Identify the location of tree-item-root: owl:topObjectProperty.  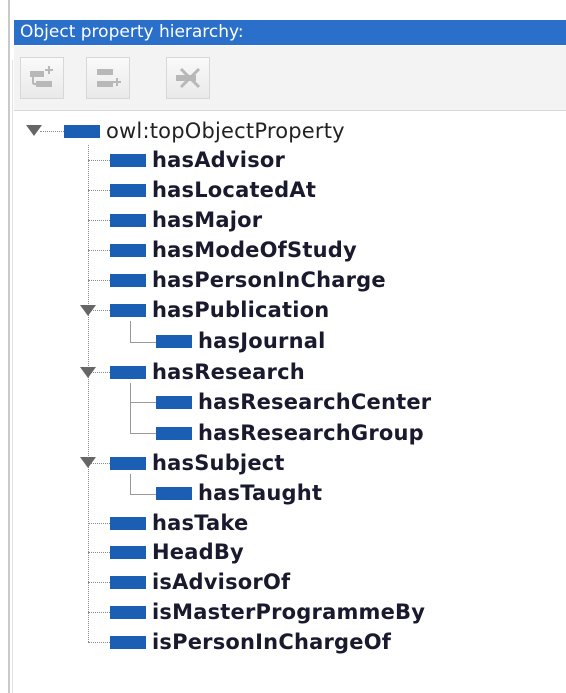
(204, 131).